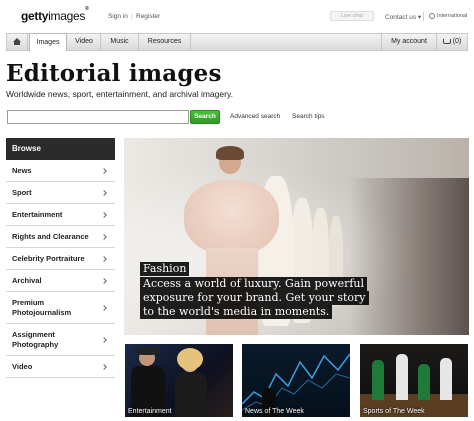 This screenshot has height=421, width=474. What do you see at coordinates (37, 214) in the screenshot?
I see `sidebar-item-label: Entertainment` at bounding box center [37, 214].